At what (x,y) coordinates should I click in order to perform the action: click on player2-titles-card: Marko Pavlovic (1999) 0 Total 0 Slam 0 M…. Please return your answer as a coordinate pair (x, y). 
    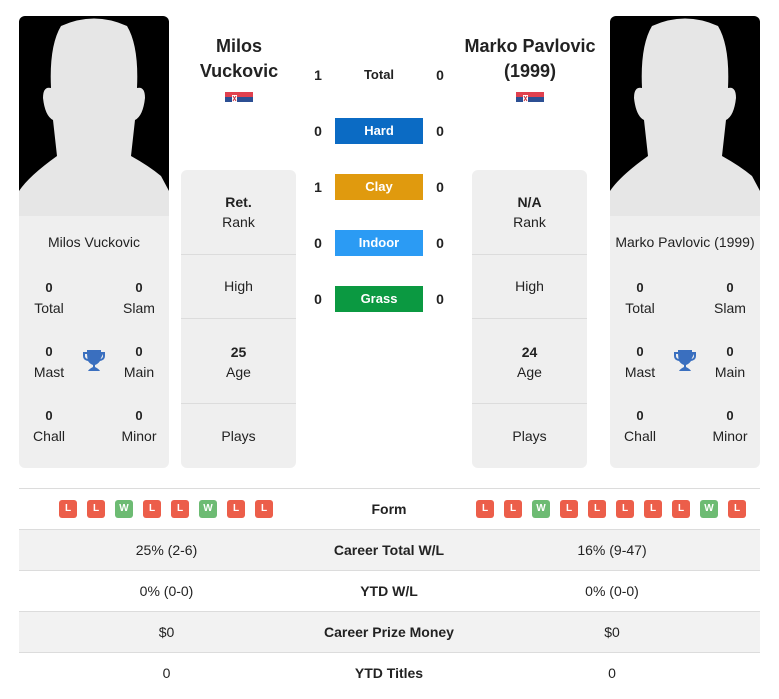
    Looking at the image, I should click on (685, 342).